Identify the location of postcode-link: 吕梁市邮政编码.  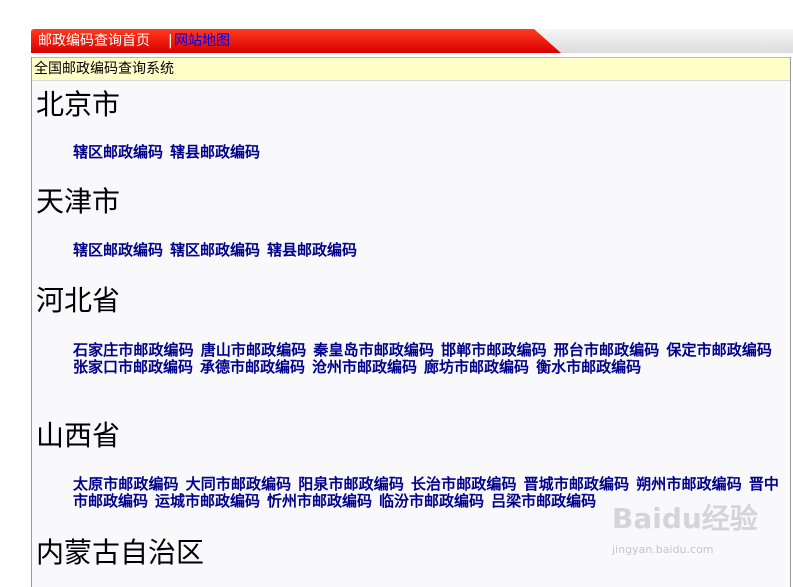
(543, 501).